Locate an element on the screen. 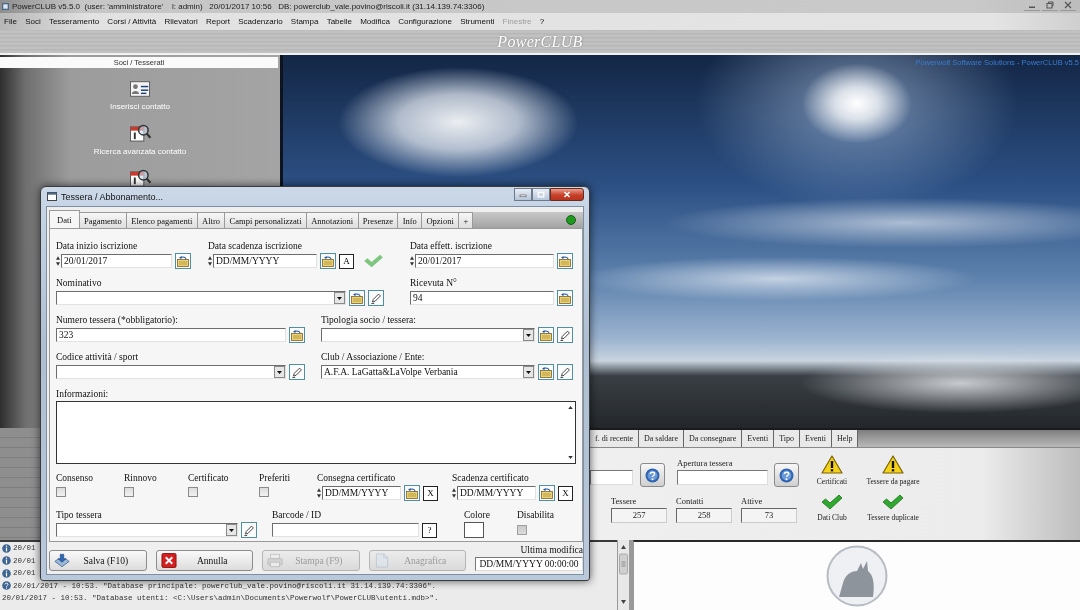 The width and height of the screenshot is (1080, 610). scroll-down-icon is located at coordinates (570, 457).